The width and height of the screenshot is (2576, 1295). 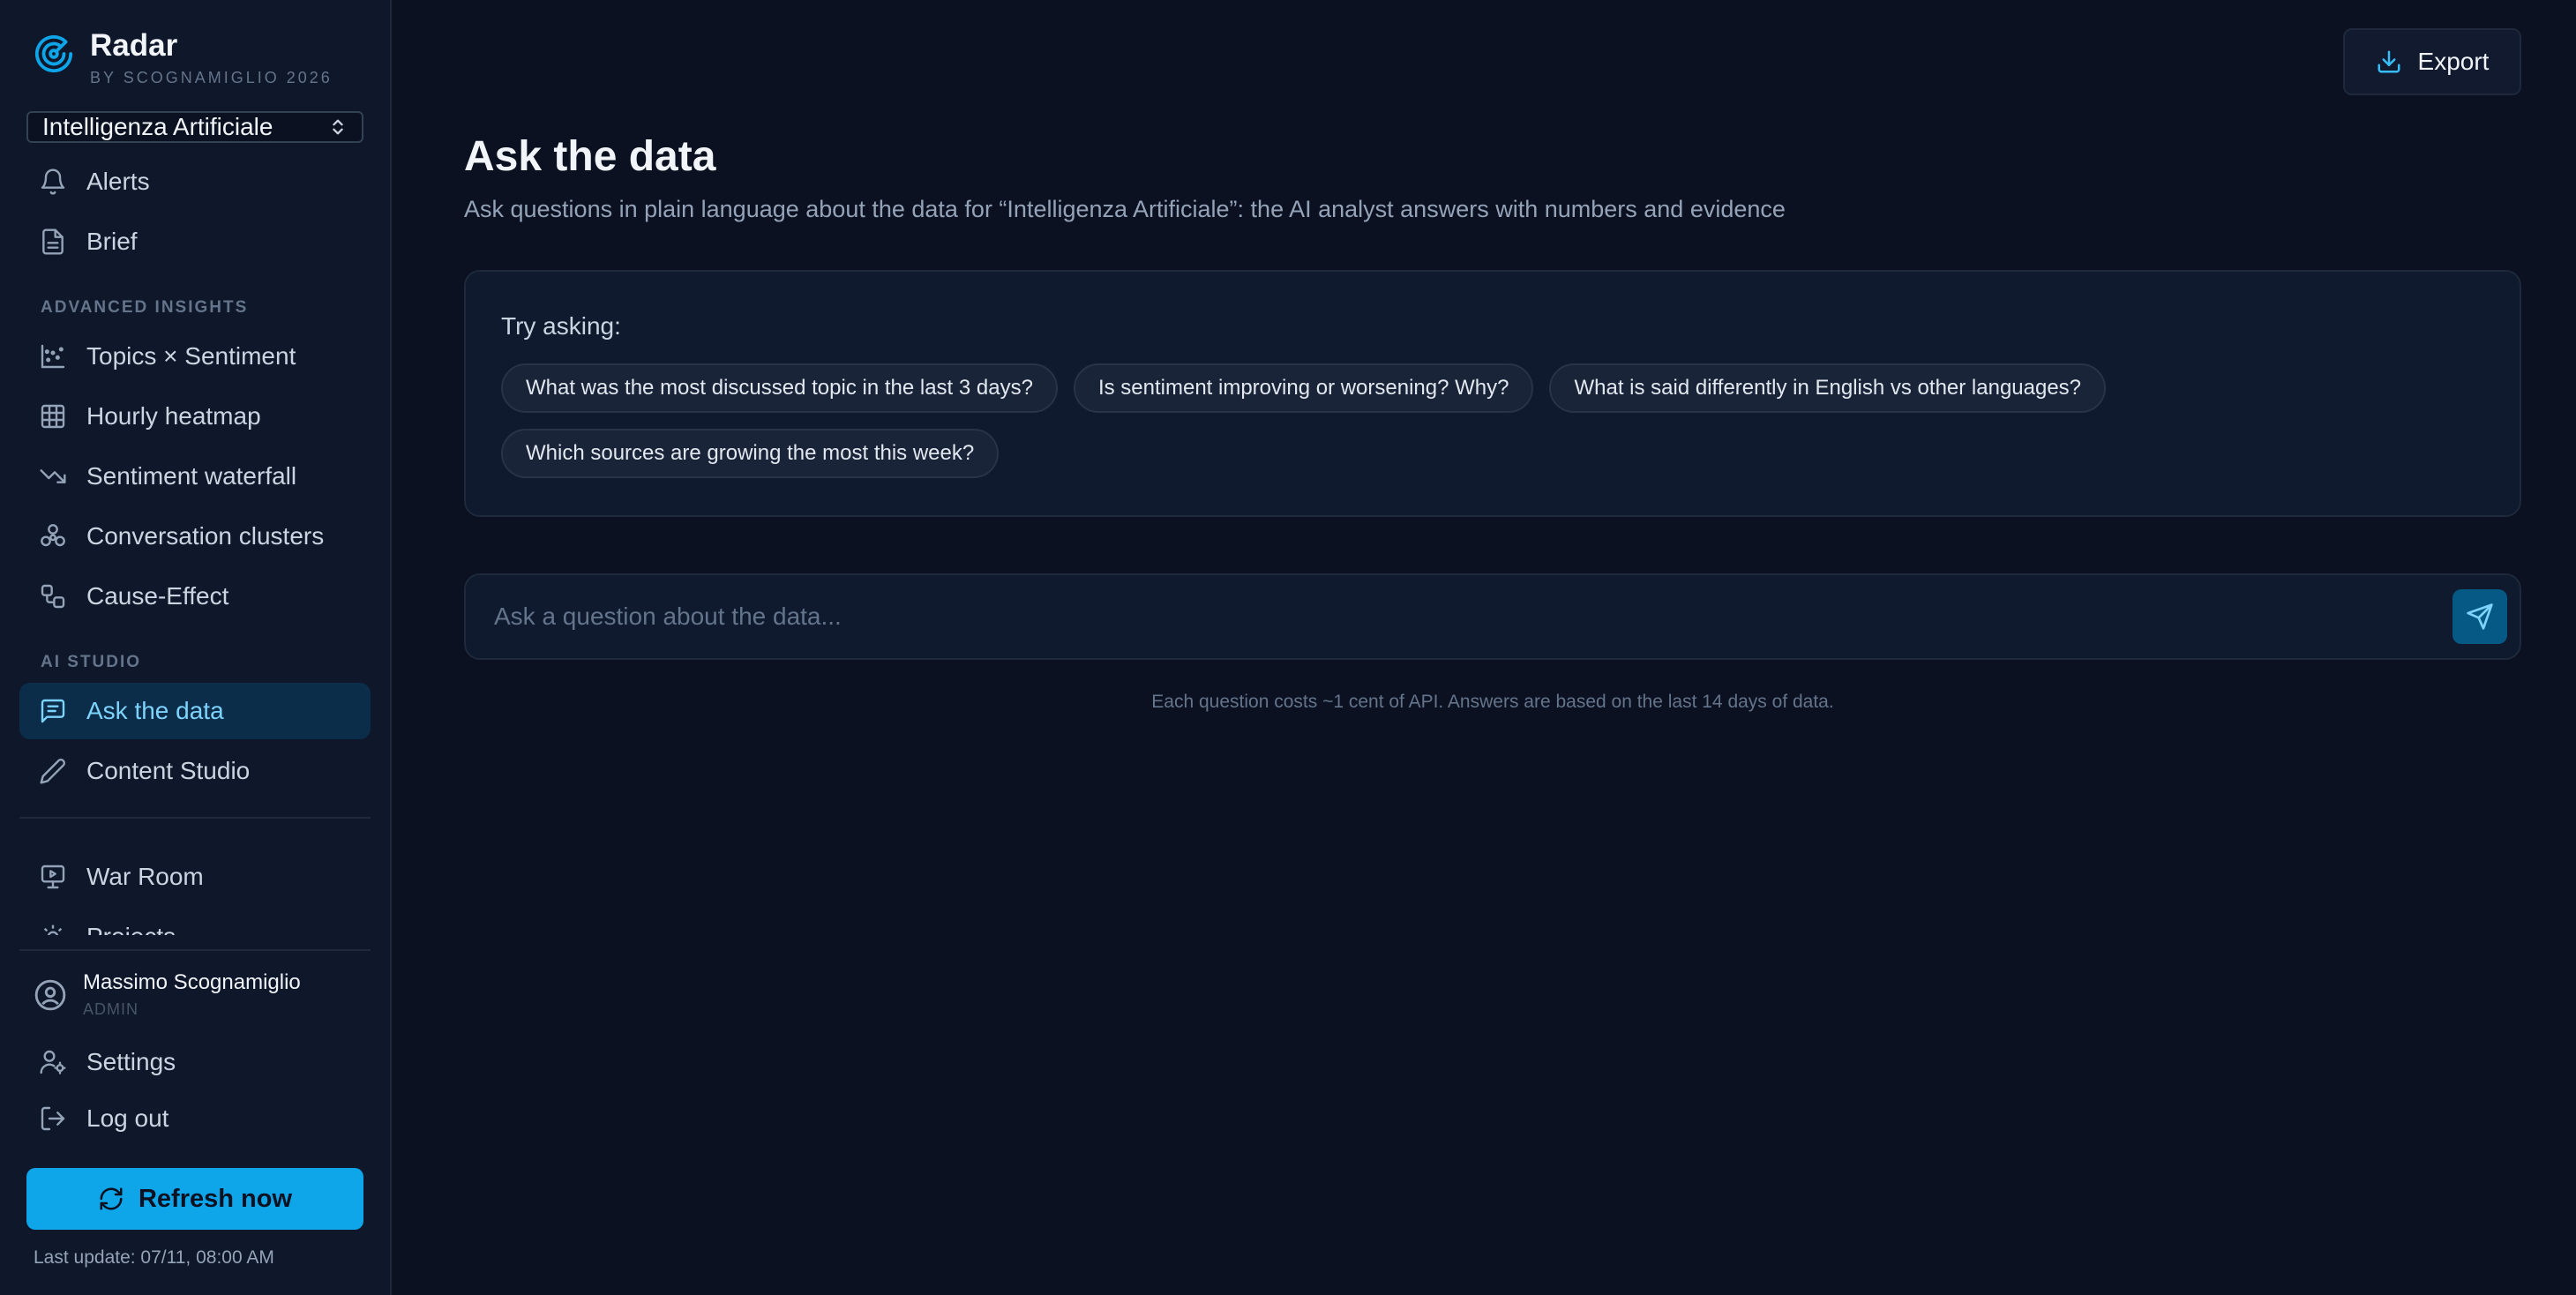 What do you see at coordinates (53, 1118) in the screenshot?
I see `log-out-icon` at bounding box center [53, 1118].